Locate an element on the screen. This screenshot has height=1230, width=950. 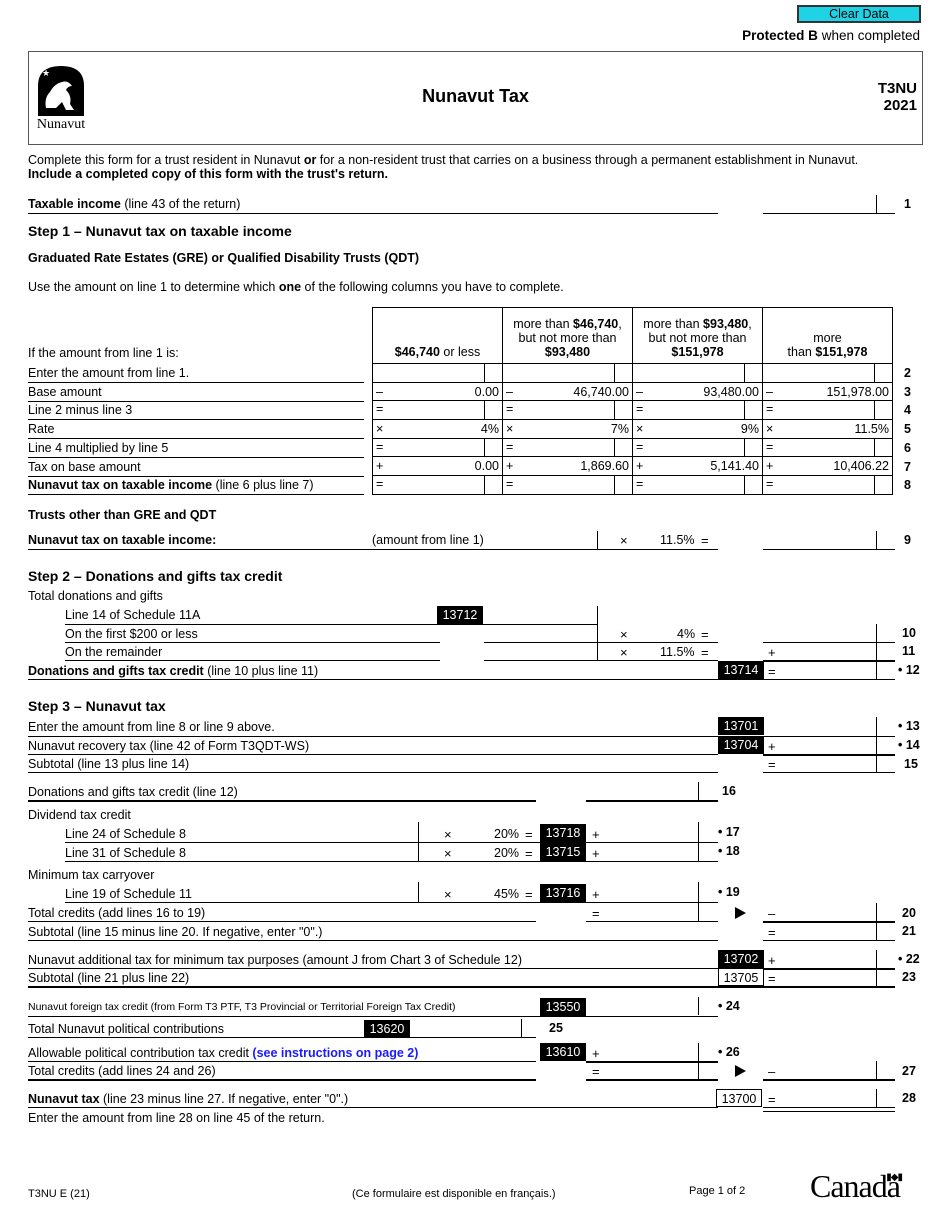
step1-row-label: Tax on base amount is located at coordinates (84, 466).